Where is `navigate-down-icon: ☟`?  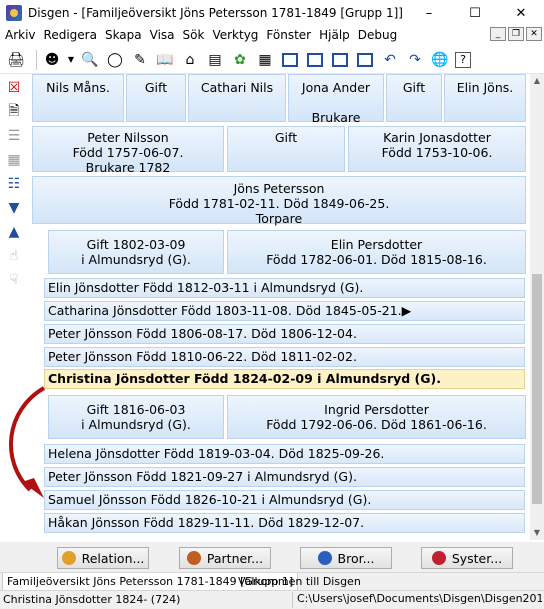
navigate-down-icon: ☟ is located at coordinates (14, 280).